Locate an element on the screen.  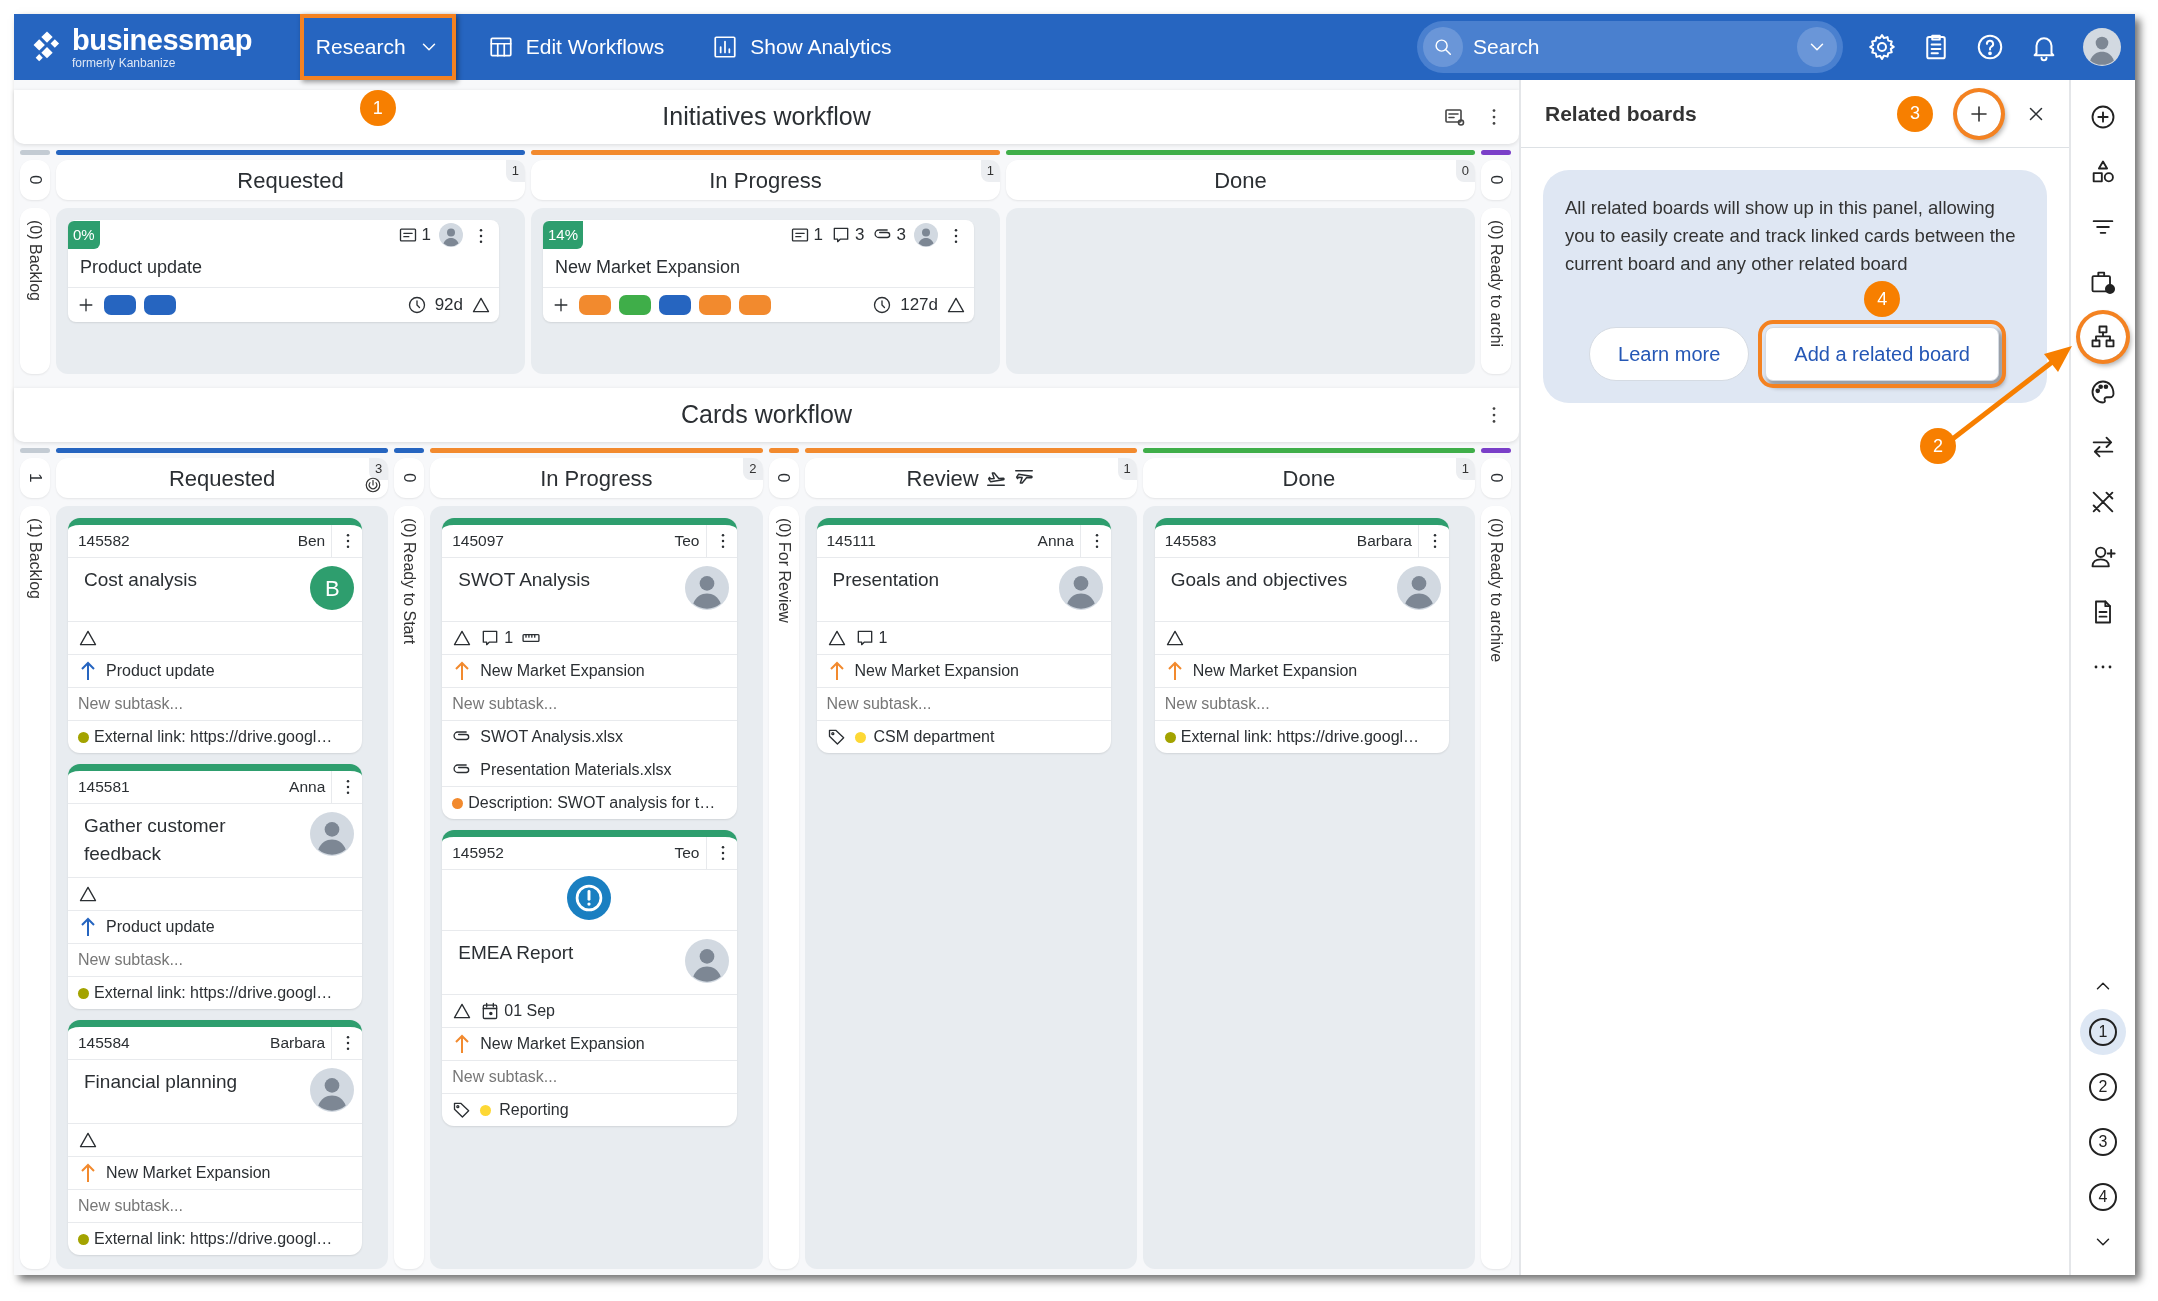
column-name: (1) Backlog is located at coordinates (35, 559).